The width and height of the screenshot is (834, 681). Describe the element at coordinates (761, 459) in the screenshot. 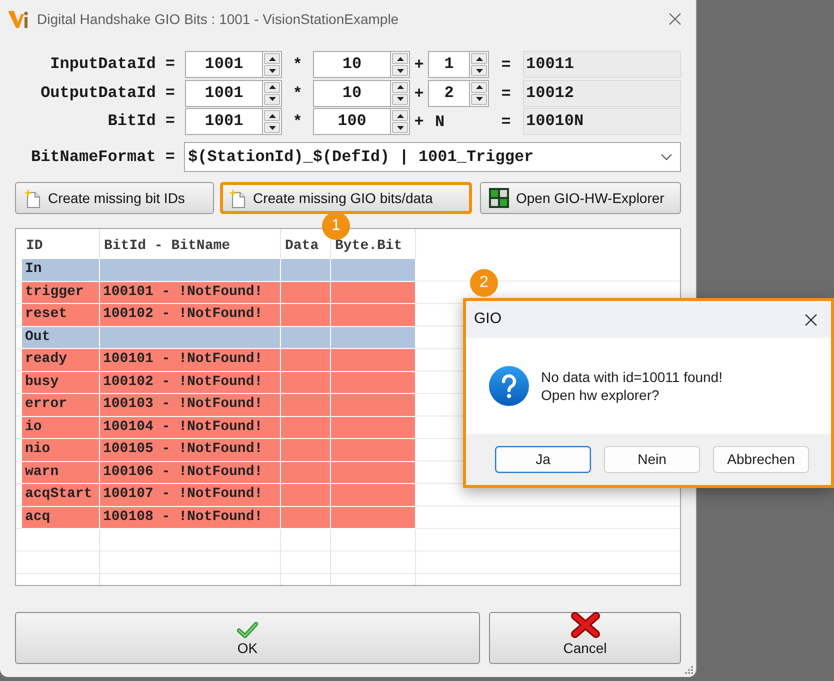

I see `dialog-button: Abbrechen` at that location.